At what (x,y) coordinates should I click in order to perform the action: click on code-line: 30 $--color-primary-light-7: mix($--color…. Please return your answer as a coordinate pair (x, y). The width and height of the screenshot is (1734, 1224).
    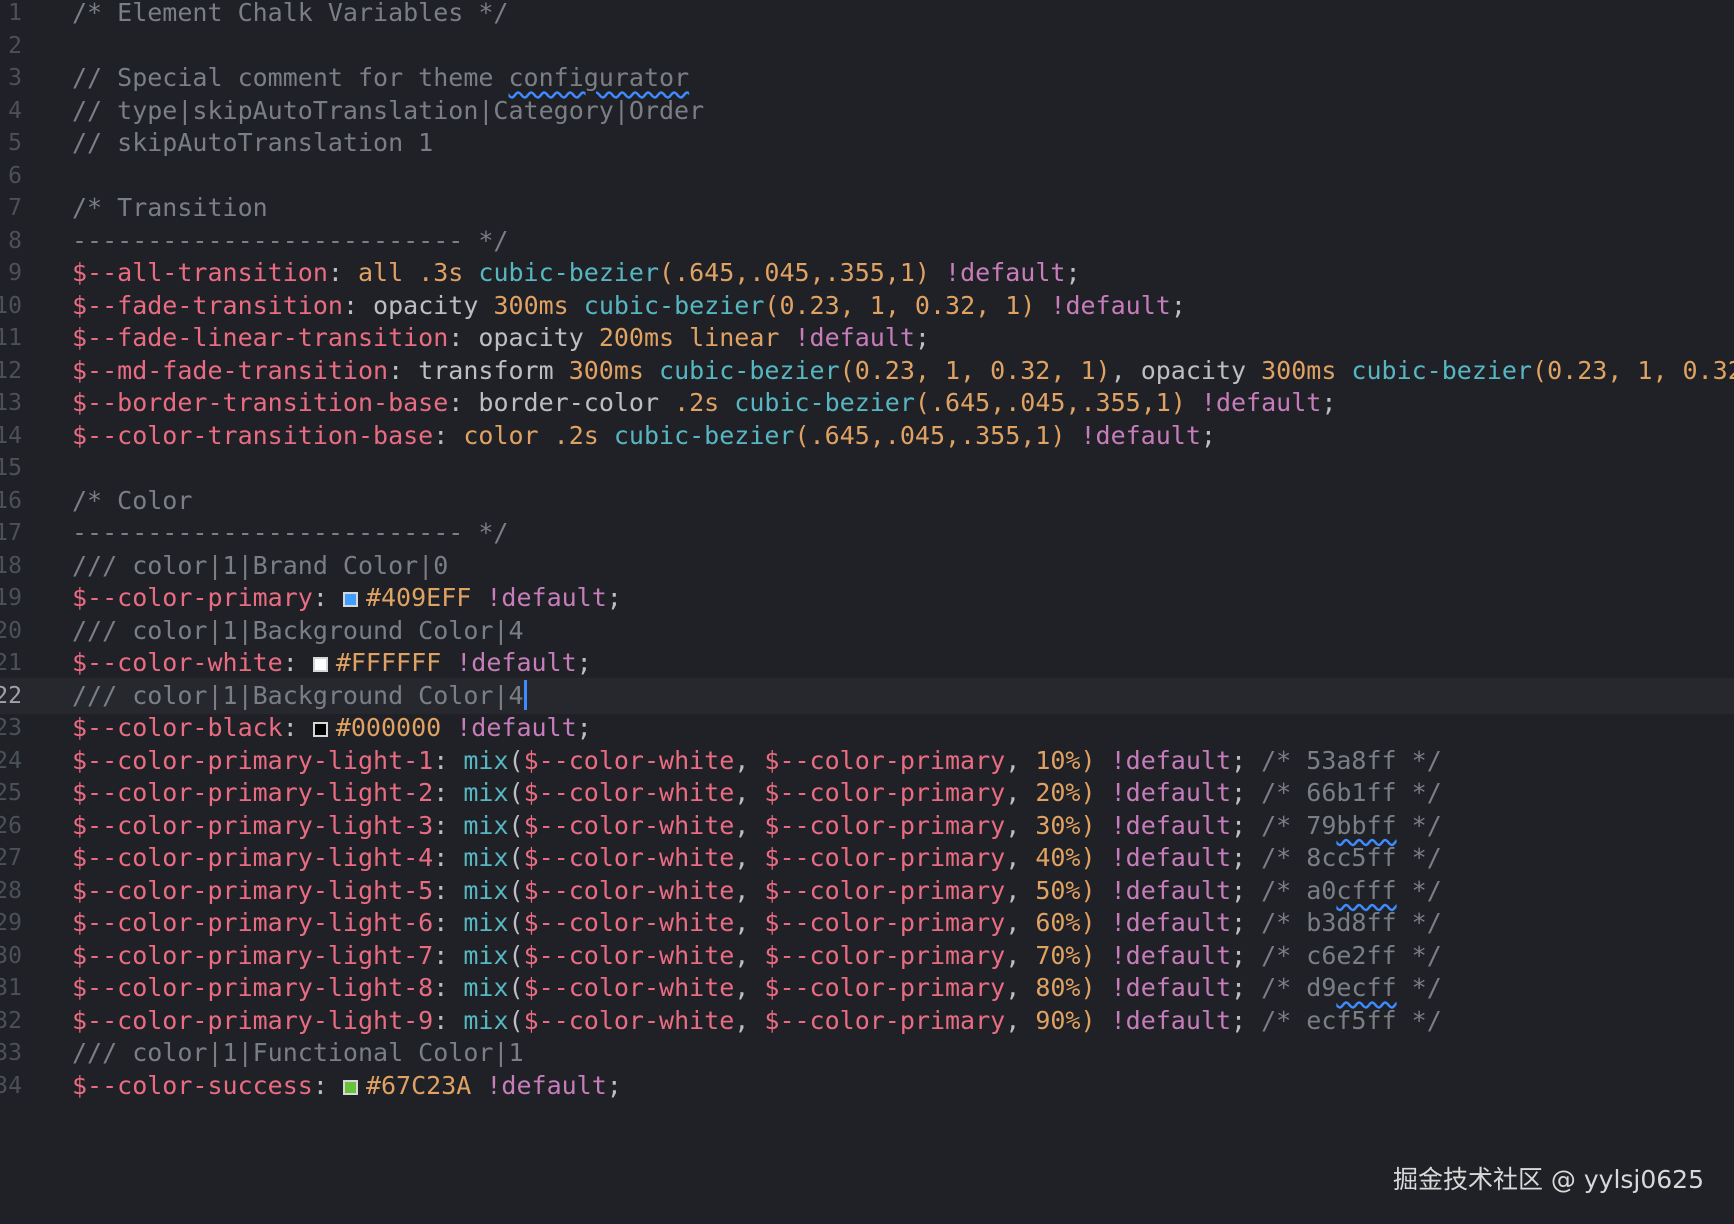
    Looking at the image, I should click on (867, 956).